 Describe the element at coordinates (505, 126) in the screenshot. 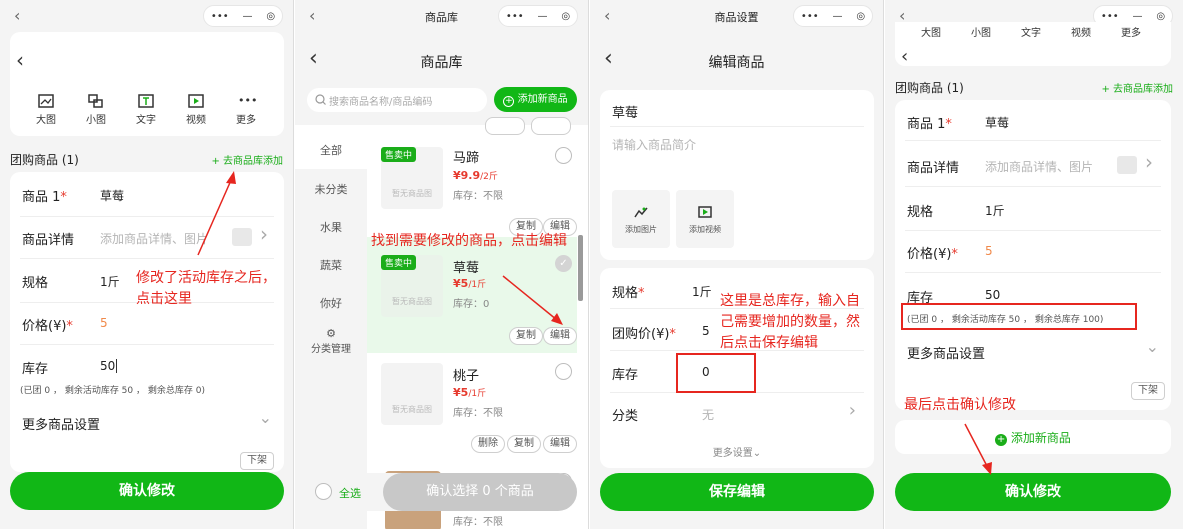

I see `chip-partial` at that location.